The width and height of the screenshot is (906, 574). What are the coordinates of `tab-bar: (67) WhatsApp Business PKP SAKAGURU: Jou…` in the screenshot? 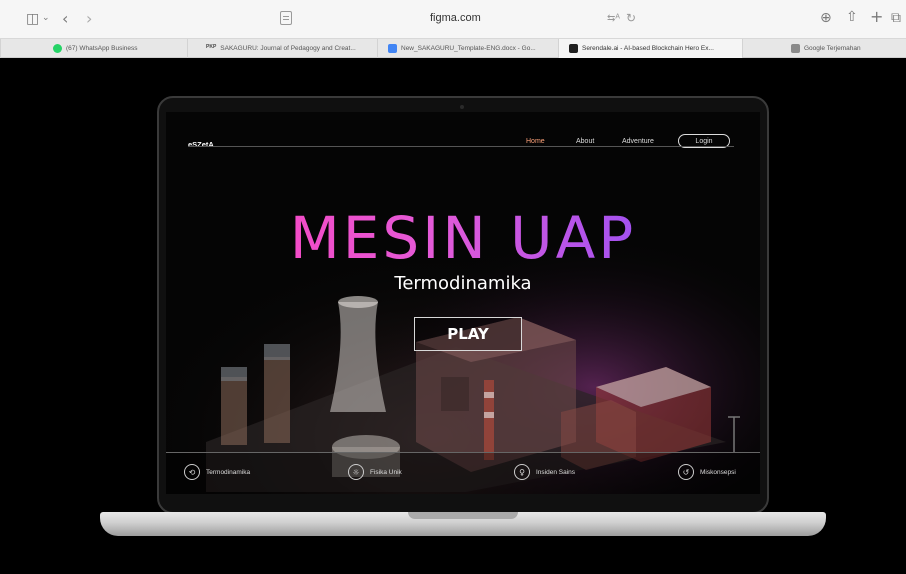 It's located at (453, 48).